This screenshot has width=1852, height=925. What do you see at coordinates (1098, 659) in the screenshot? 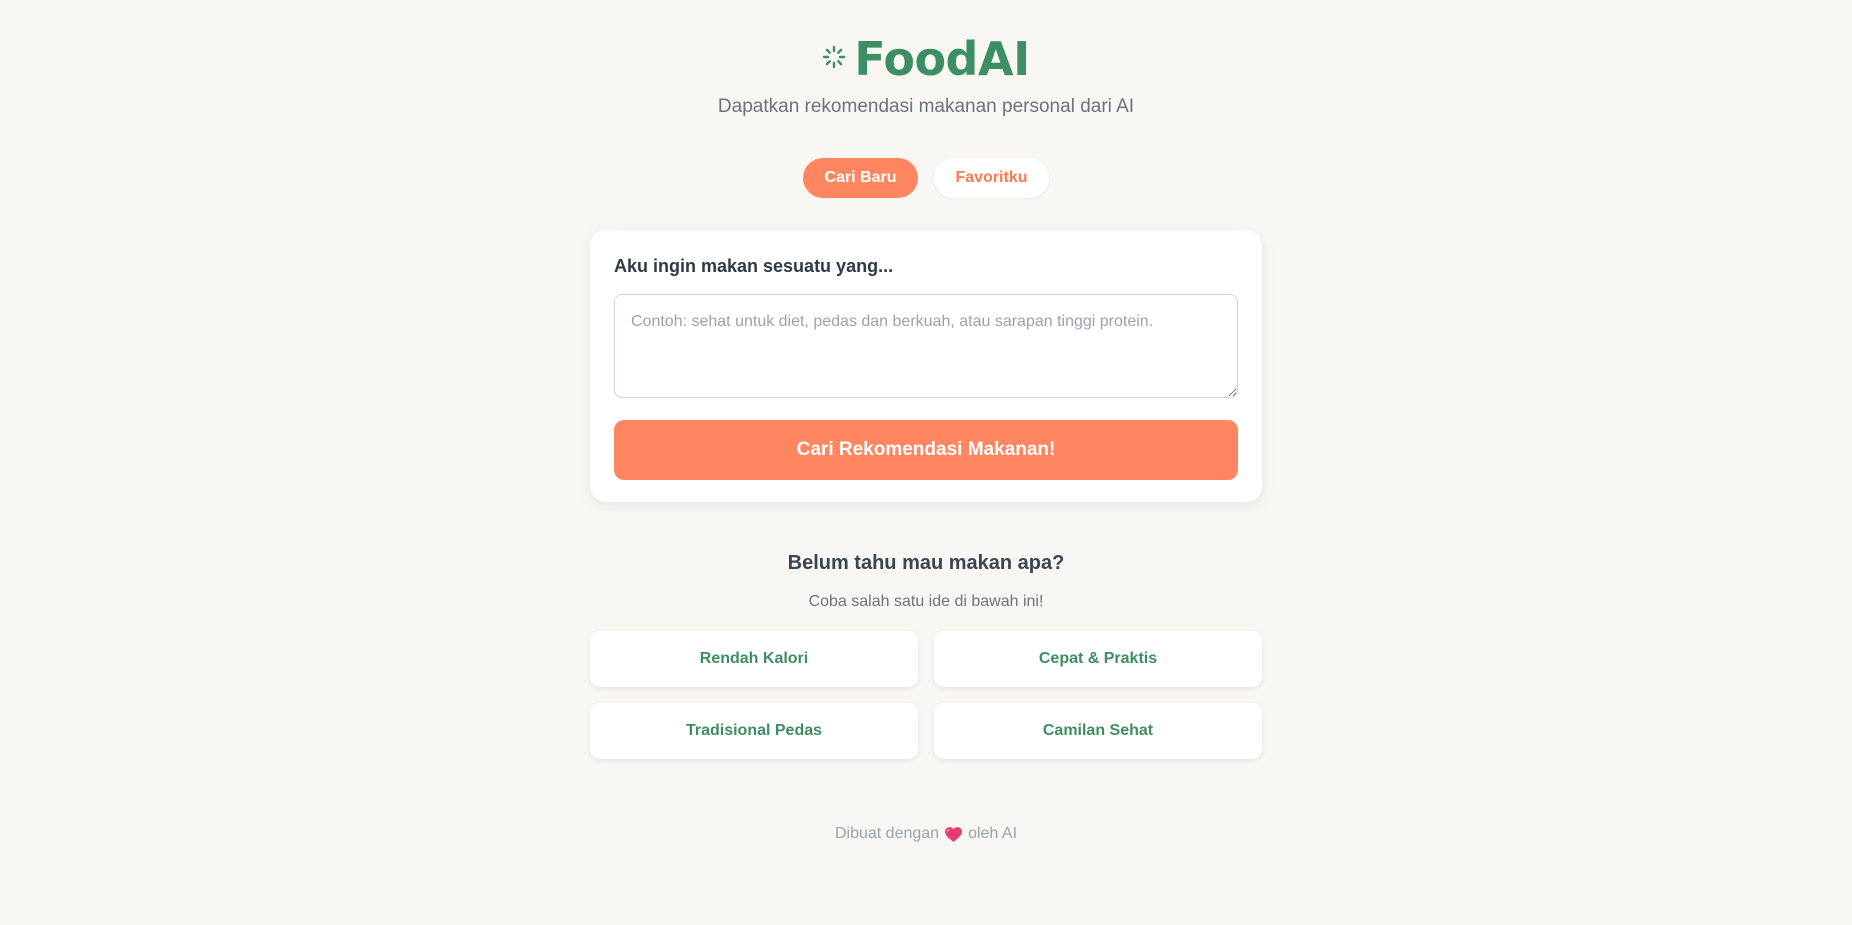
I see `idea-cepat-praktis-button: Cepat & Praktis` at bounding box center [1098, 659].